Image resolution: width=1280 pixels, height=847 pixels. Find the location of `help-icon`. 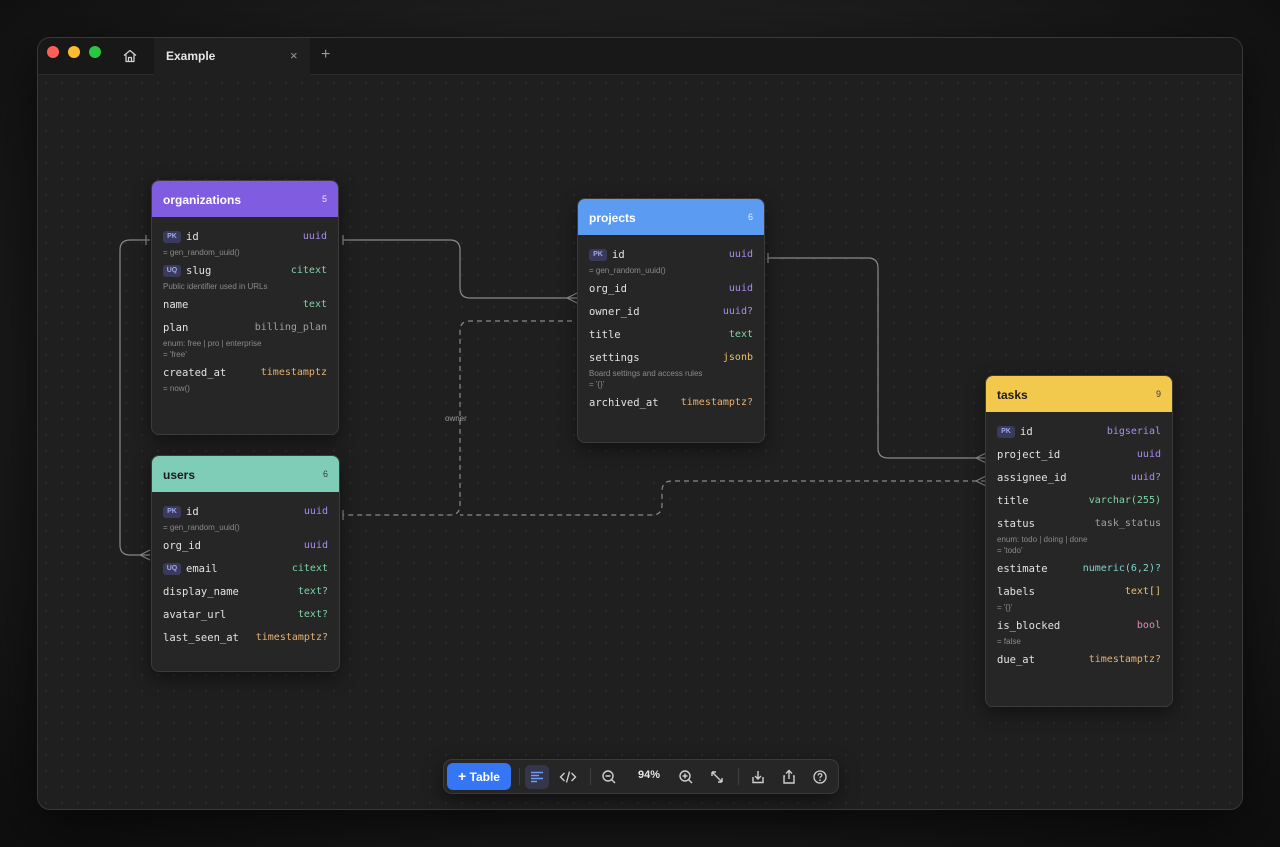

help-icon is located at coordinates (820, 777).